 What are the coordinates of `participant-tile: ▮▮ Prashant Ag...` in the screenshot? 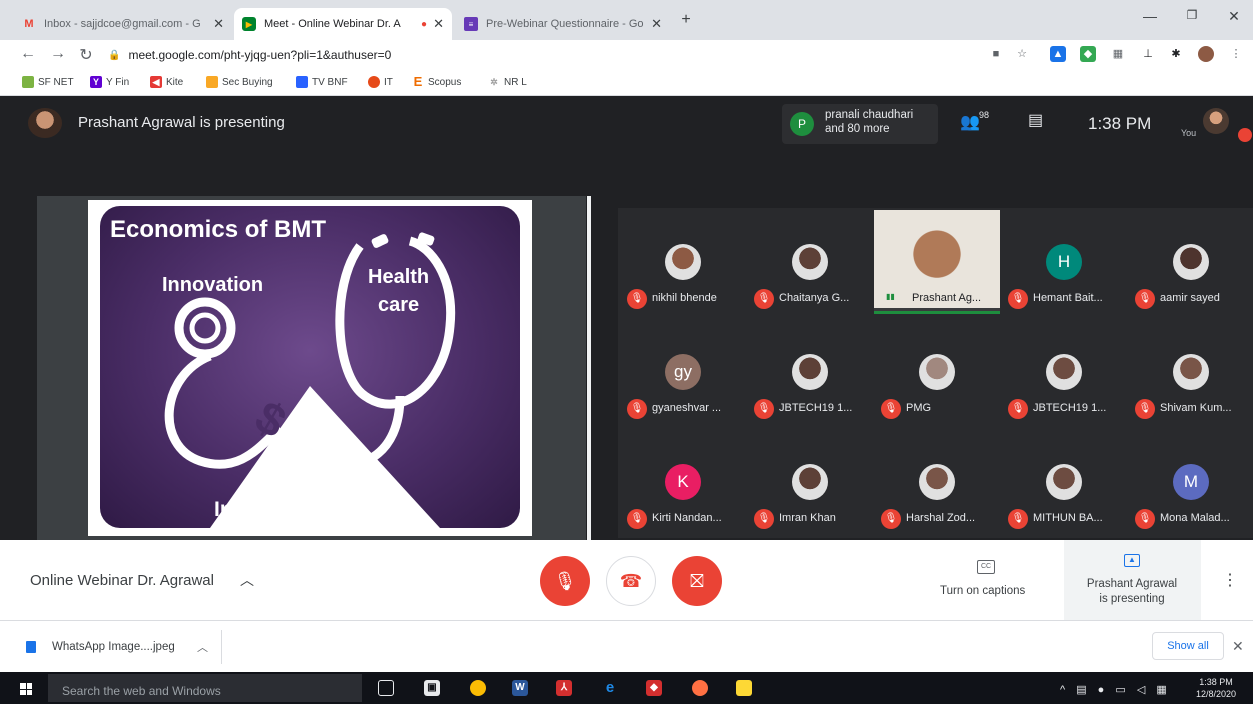 It's located at (937, 262).